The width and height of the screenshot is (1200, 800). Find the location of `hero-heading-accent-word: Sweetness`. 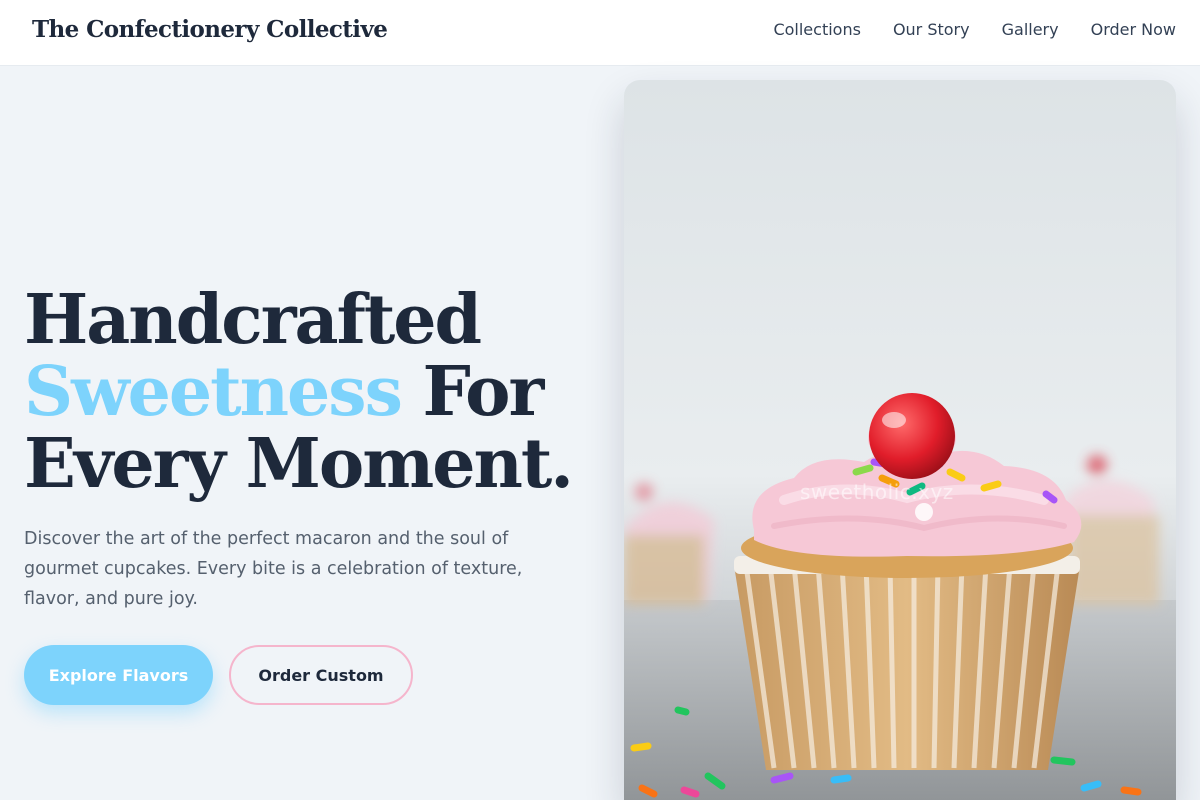

hero-heading-accent-word: Sweetness is located at coordinates (213, 392).